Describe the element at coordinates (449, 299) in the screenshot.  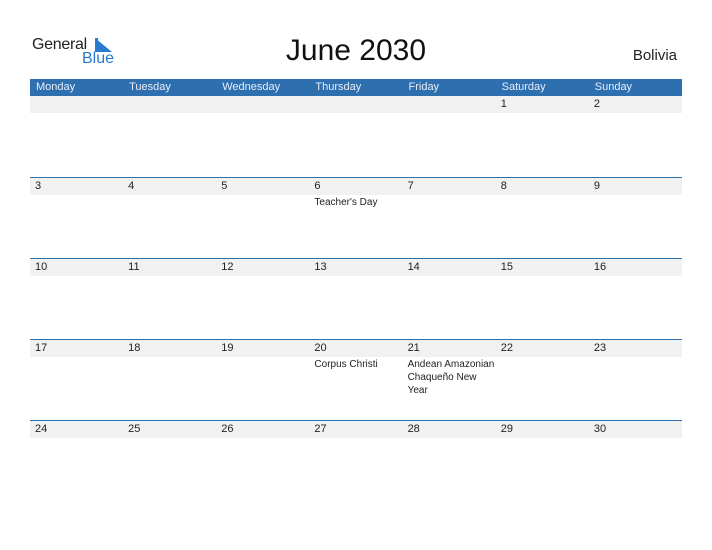
I see `day-cell: 14` at that location.